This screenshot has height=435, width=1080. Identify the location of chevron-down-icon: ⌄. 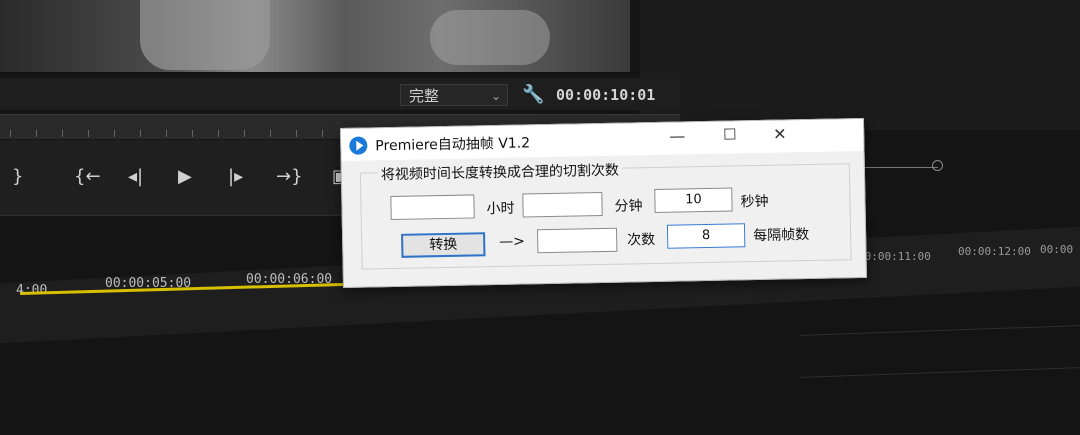
(495, 96).